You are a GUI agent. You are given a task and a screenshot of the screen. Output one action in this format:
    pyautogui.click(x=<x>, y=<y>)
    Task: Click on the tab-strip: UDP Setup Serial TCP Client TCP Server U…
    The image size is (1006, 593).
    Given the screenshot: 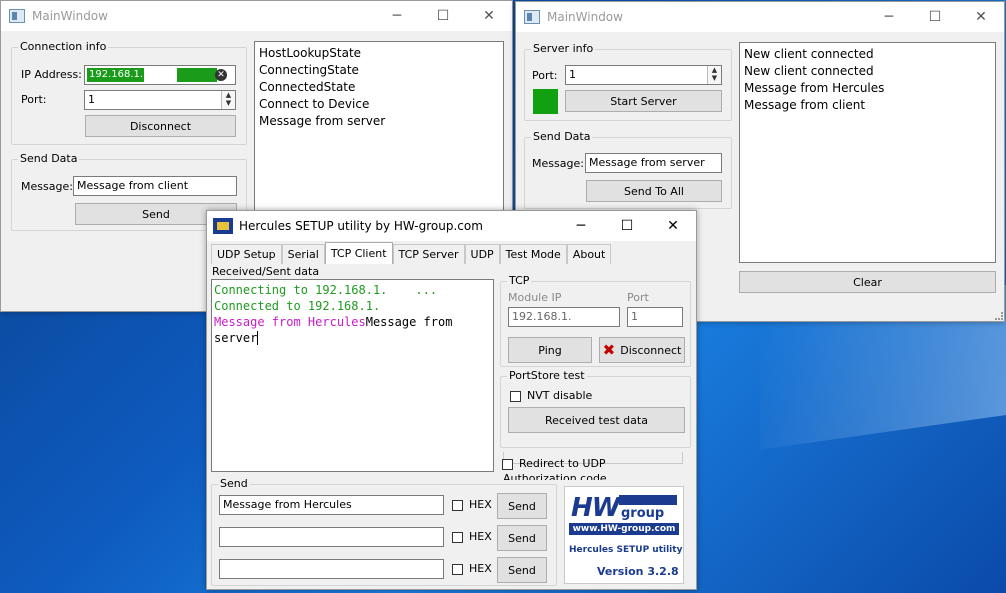 What is the action you would take?
    pyautogui.click(x=411, y=253)
    